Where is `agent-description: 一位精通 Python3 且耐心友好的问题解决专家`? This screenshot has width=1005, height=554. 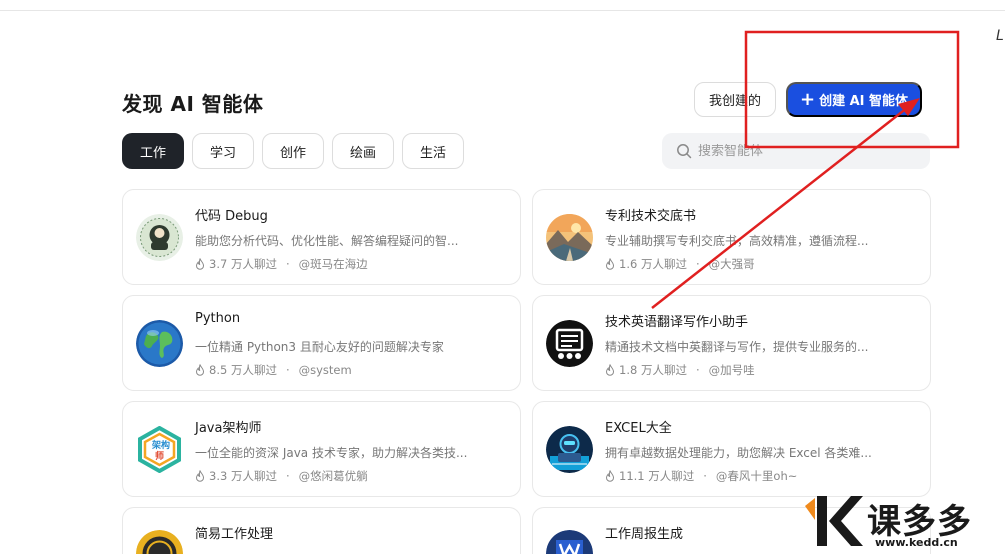 agent-description: 一位精通 Python3 且耐心友好的问题解决专家 is located at coordinates (319, 347).